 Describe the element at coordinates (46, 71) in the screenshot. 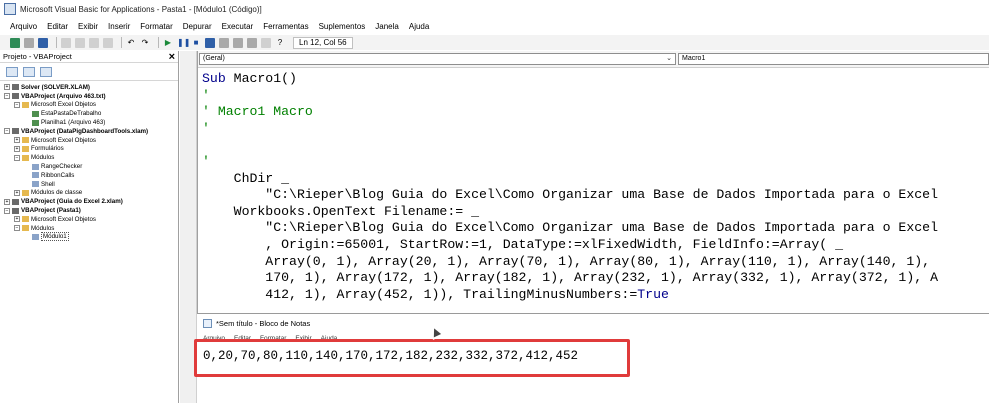

I see `toggle-folders-icon` at that location.